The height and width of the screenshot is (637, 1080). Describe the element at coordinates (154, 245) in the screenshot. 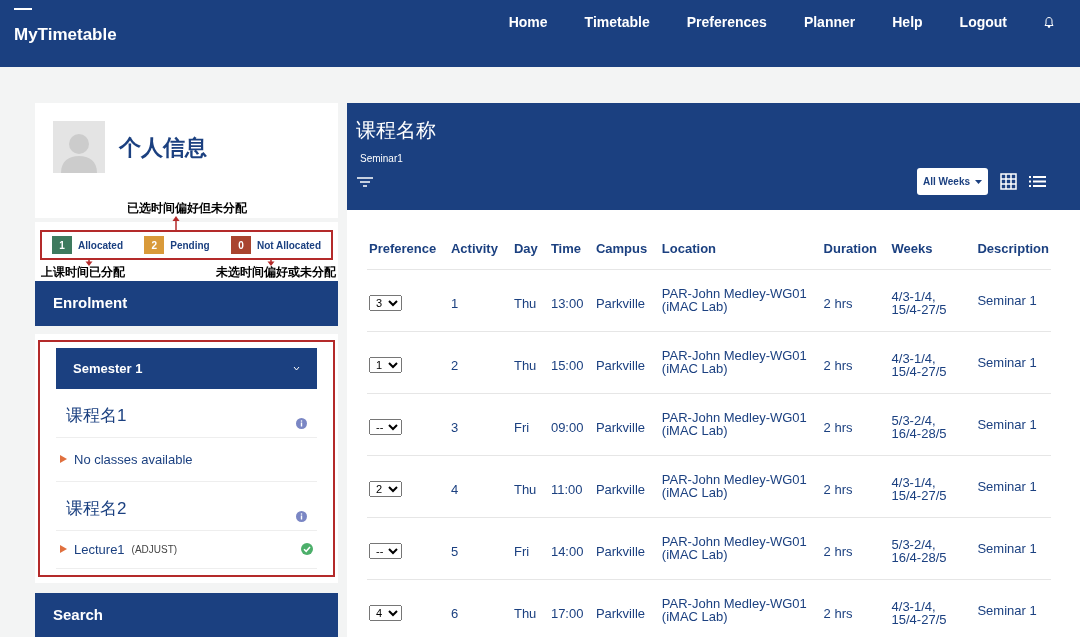

I see `status-count: 2` at that location.